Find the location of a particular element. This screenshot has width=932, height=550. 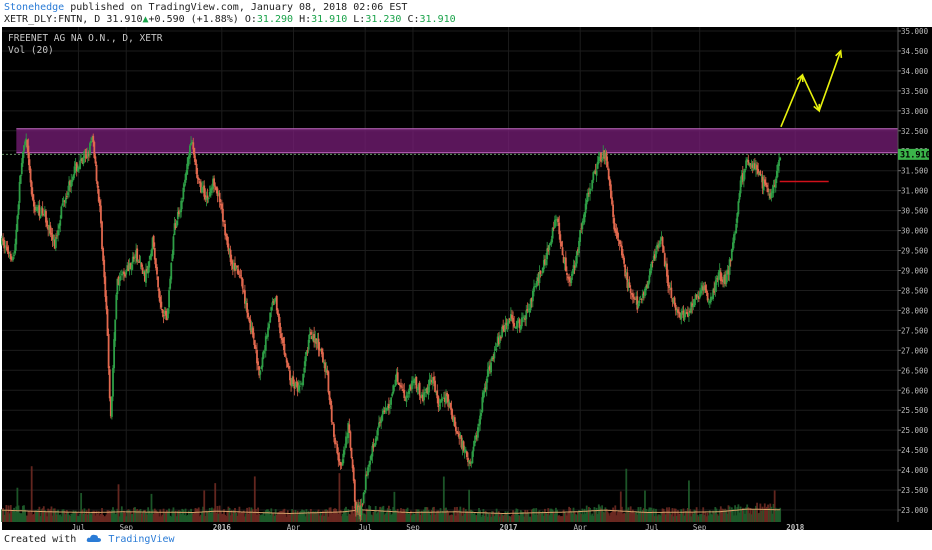

time-axis is located at coordinates (450, 526).